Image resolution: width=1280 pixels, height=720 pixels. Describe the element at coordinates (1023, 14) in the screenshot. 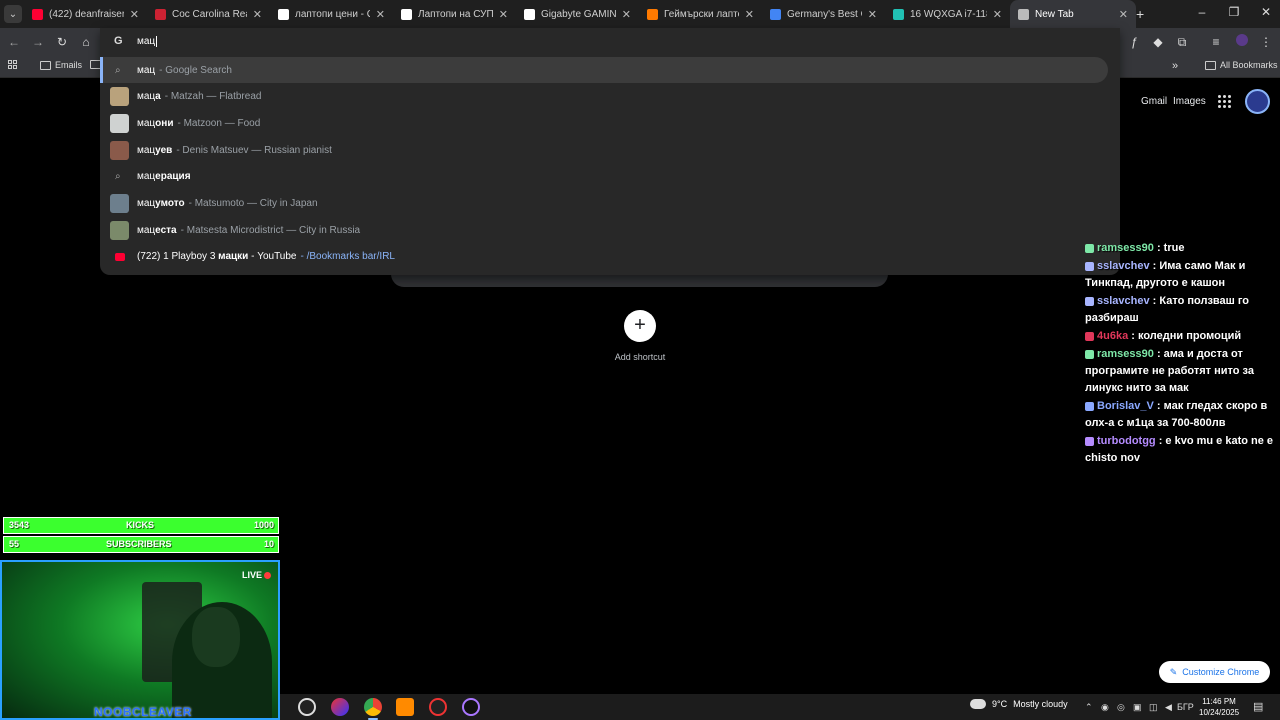

I see `tab-favicon-icon` at that location.